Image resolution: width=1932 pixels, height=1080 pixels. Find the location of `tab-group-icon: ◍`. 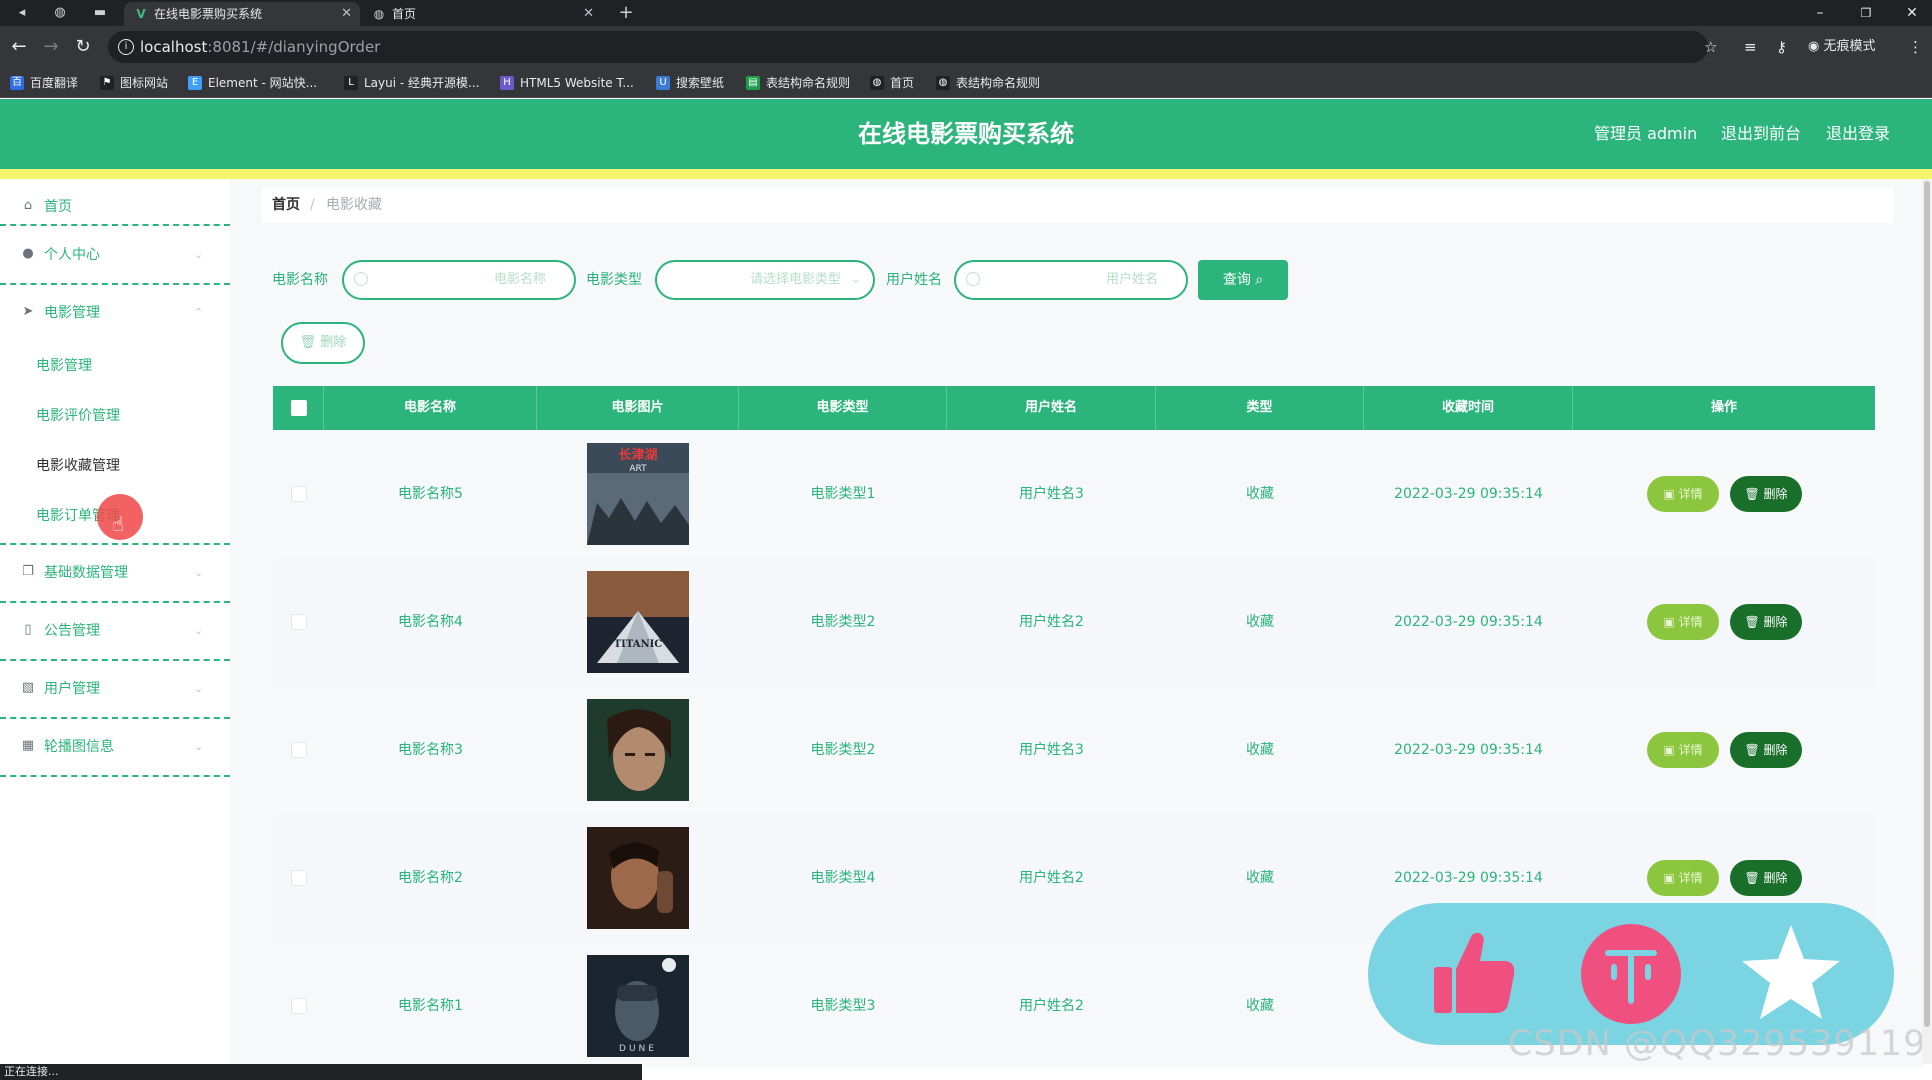

tab-group-icon: ◍ is located at coordinates (60, 13).